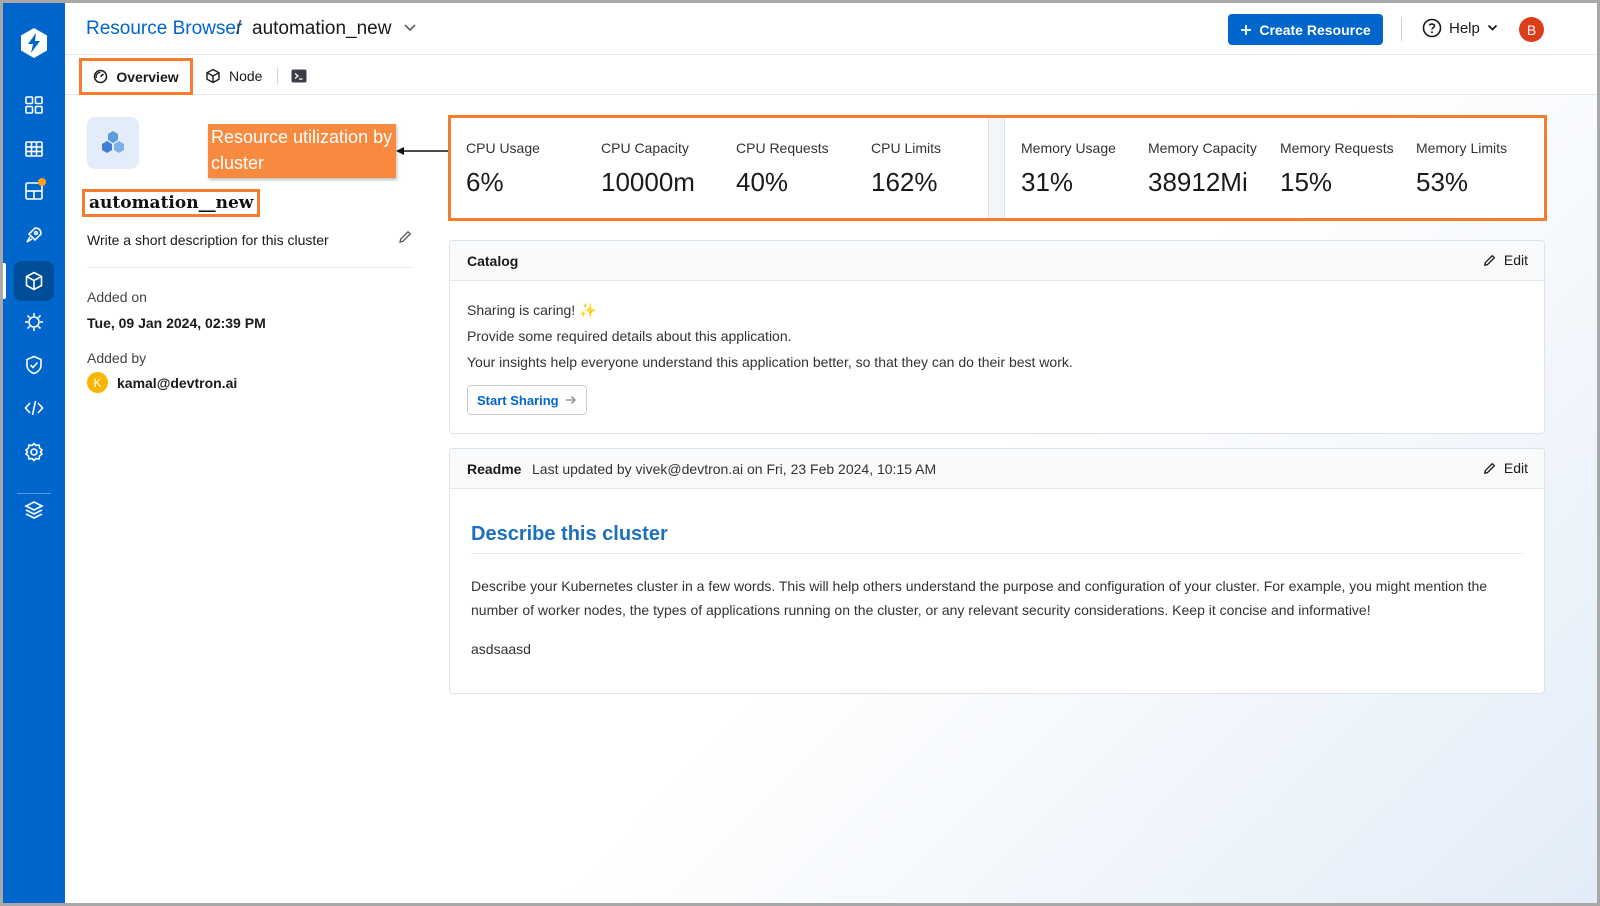  Describe the element at coordinates (1337, 169) in the screenshot. I see `metric-memory-requests: Memory Requests 15%` at that location.